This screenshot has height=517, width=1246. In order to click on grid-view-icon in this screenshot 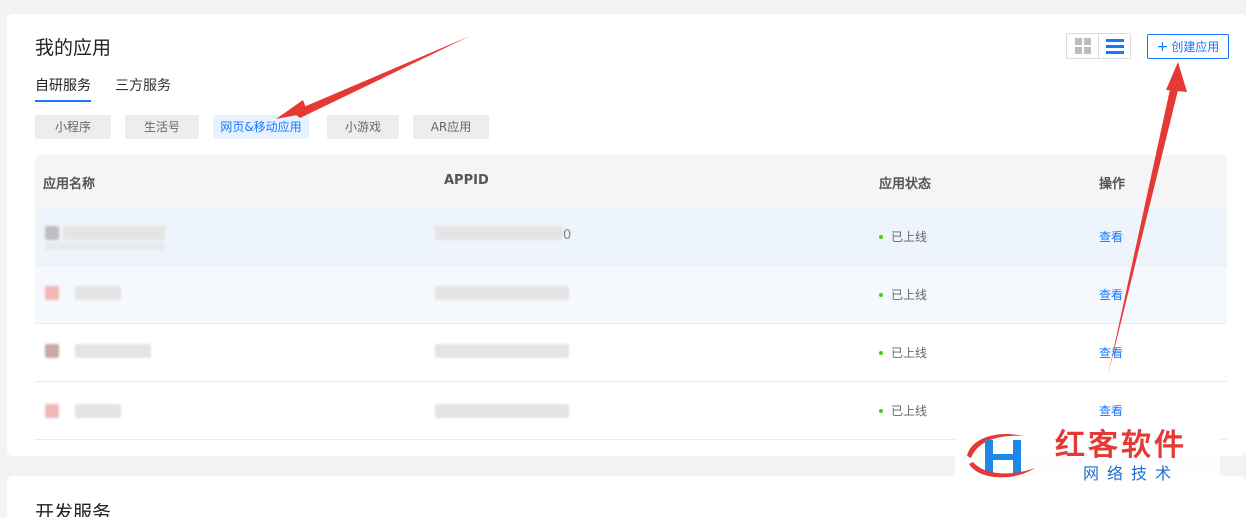, I will do `click(1082, 46)`.